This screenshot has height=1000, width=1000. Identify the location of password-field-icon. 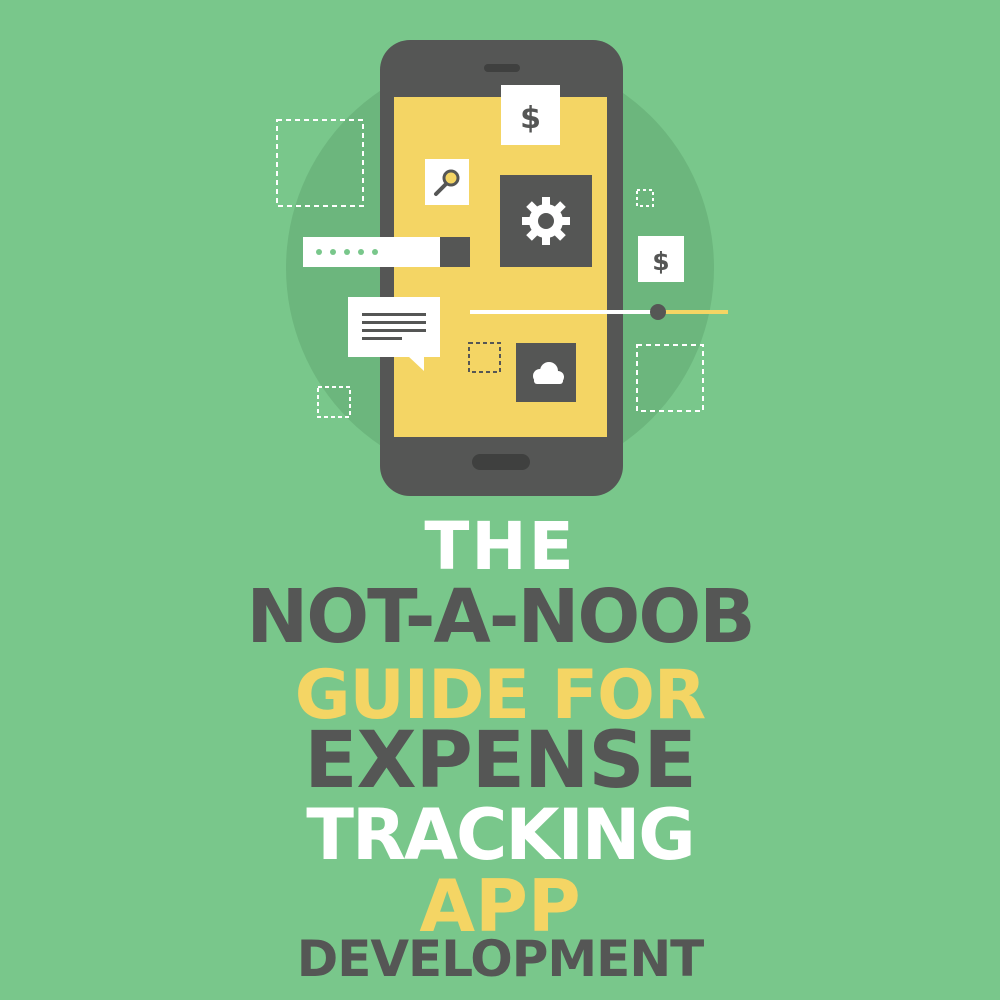
(386, 252).